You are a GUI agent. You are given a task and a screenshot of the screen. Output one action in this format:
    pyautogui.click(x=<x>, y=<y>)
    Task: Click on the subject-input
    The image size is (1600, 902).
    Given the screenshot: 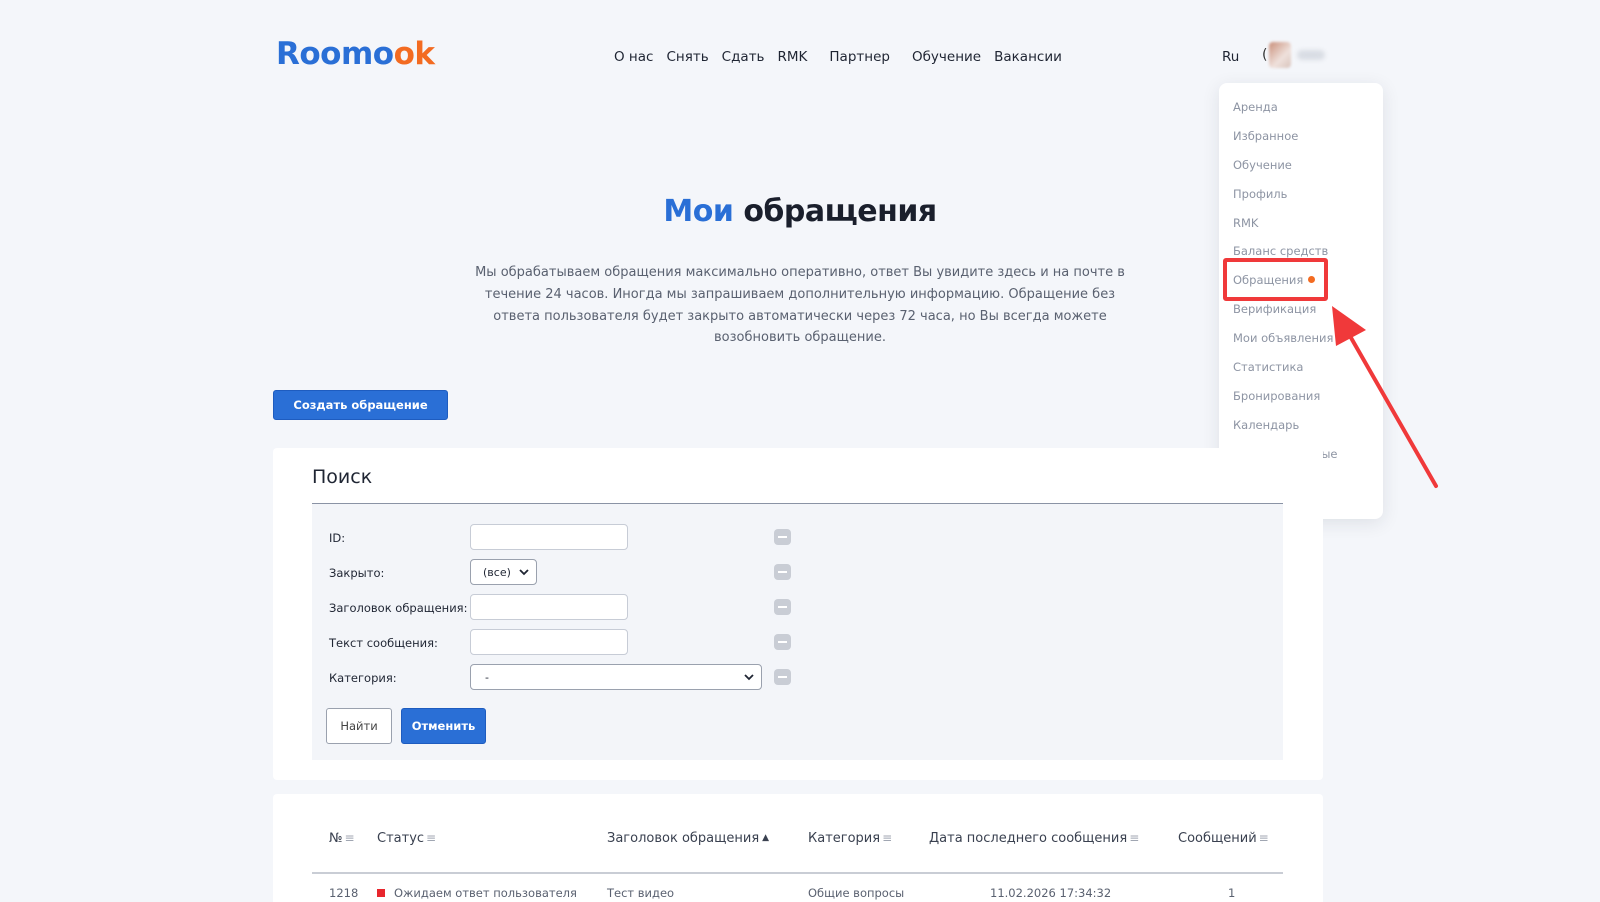 What is the action you would take?
    pyautogui.click(x=549, y=607)
    